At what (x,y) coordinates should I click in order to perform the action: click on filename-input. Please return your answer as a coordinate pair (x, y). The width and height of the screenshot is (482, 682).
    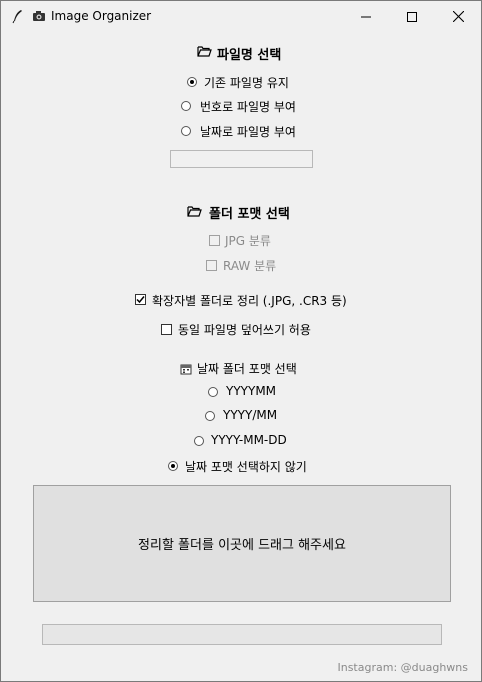
    Looking at the image, I should click on (241, 159).